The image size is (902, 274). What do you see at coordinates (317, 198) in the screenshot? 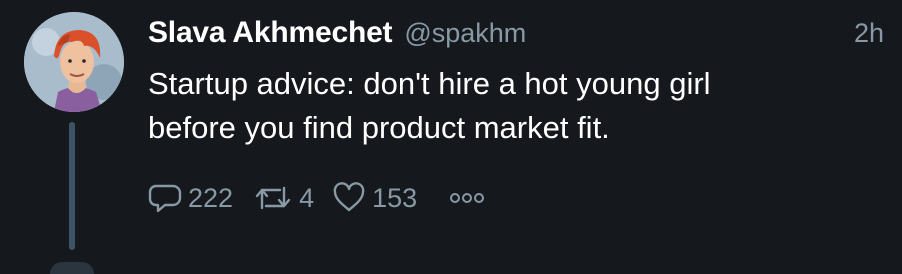
I see `tweet-actions: 222 4 153` at bounding box center [317, 198].